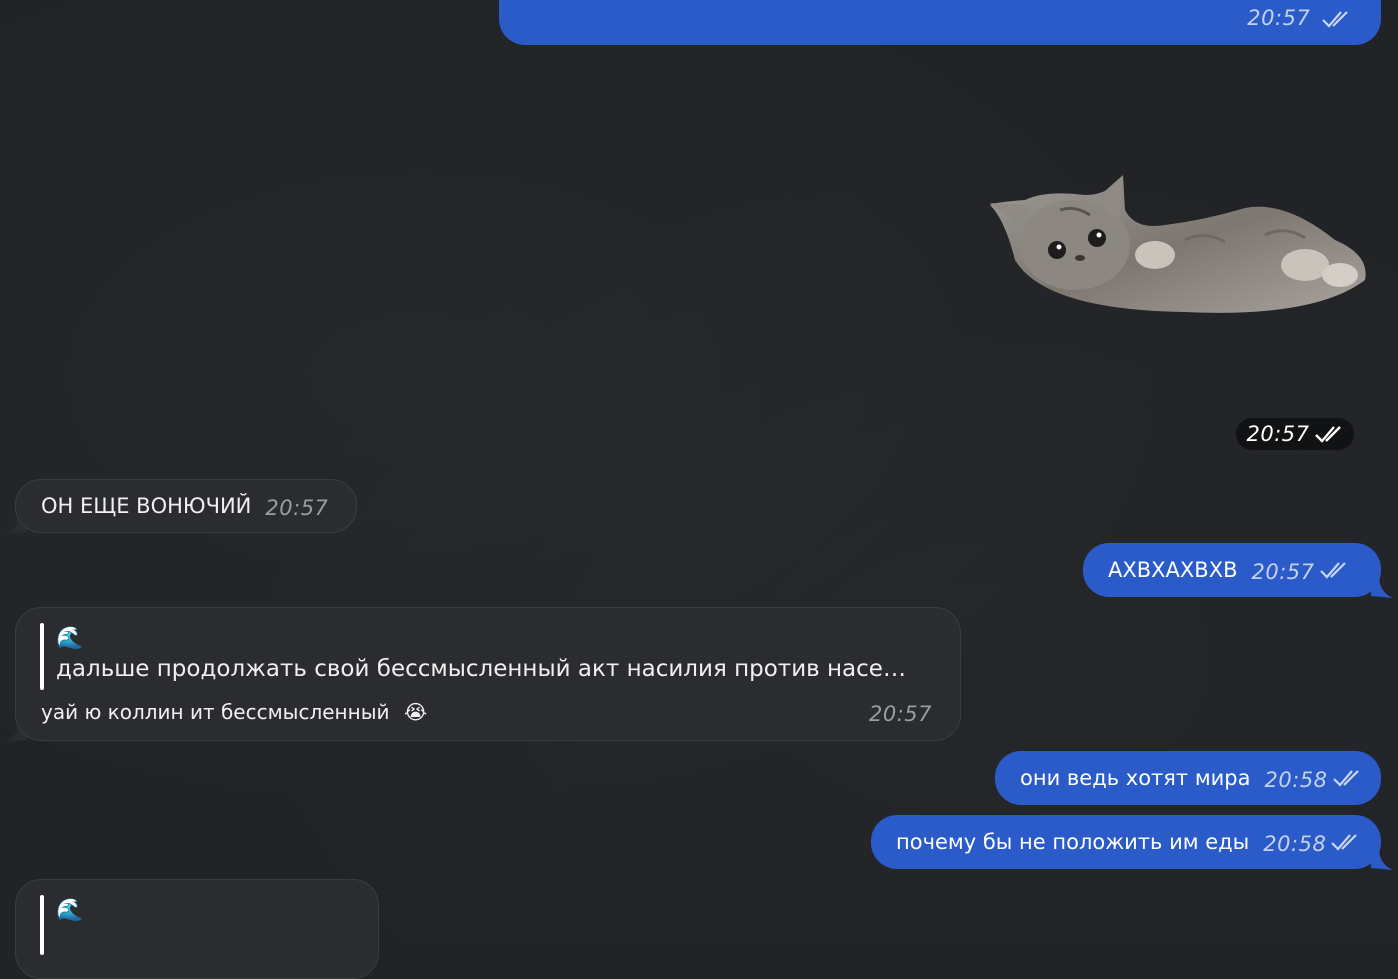 The width and height of the screenshot is (1398, 979). What do you see at coordinates (940, 22) in the screenshot?
I see `outgoing-message: 20:57` at bounding box center [940, 22].